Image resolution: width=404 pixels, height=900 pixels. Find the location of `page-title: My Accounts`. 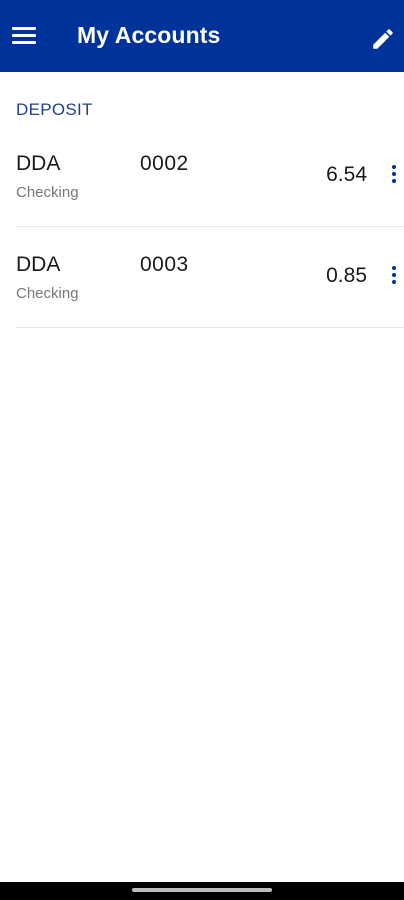

page-title: My Accounts is located at coordinates (149, 35).